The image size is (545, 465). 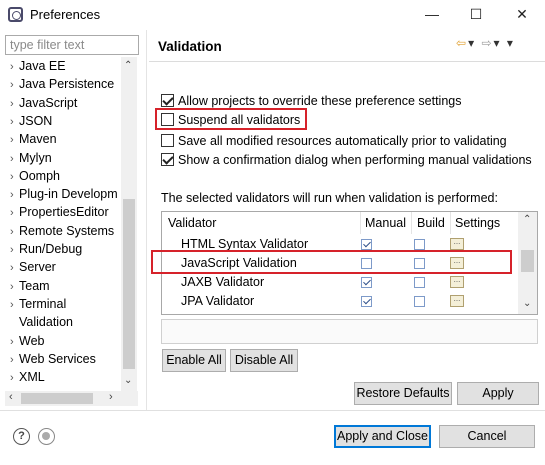 What do you see at coordinates (65, 194) in the screenshot?
I see `tree-item-plug-in-developm: › Plug-in Developm` at bounding box center [65, 194].